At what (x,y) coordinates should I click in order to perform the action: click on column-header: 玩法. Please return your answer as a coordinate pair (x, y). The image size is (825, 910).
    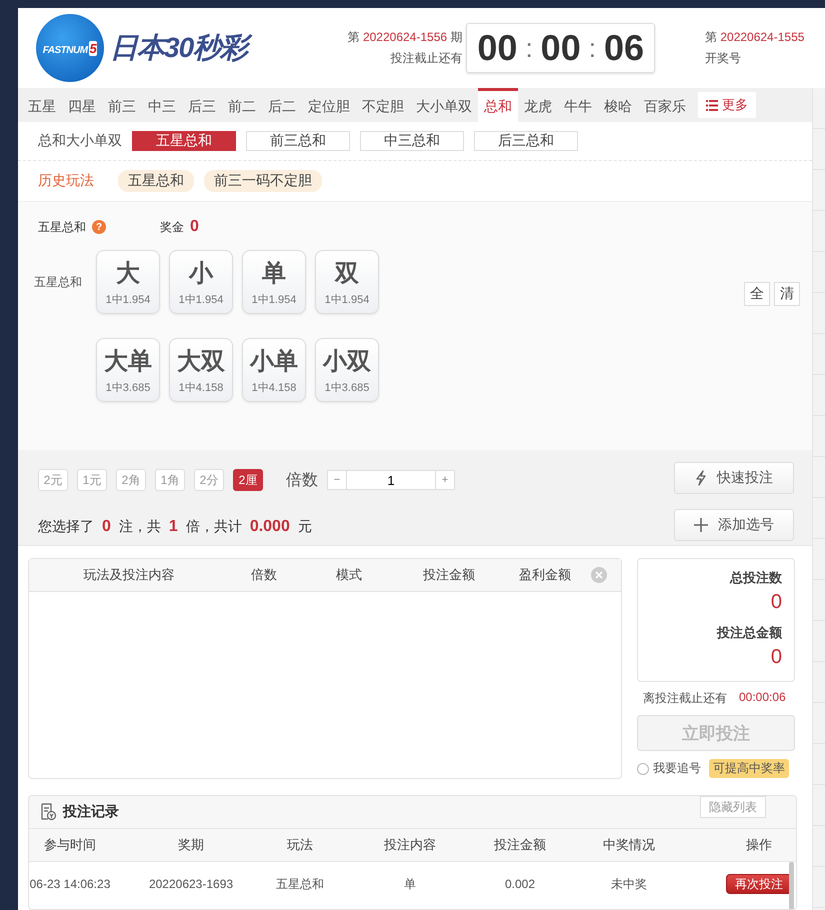
    Looking at the image, I should click on (300, 845).